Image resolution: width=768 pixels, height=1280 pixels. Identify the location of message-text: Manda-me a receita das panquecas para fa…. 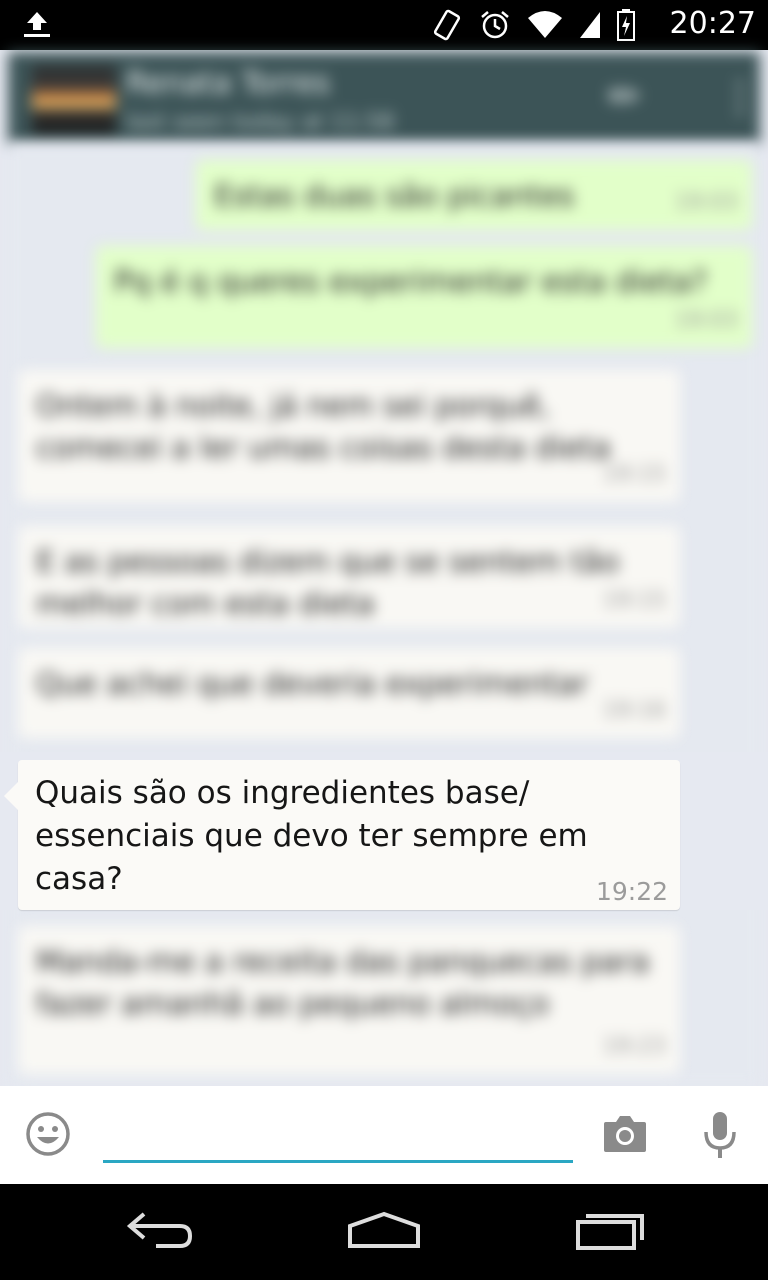
(343, 983).